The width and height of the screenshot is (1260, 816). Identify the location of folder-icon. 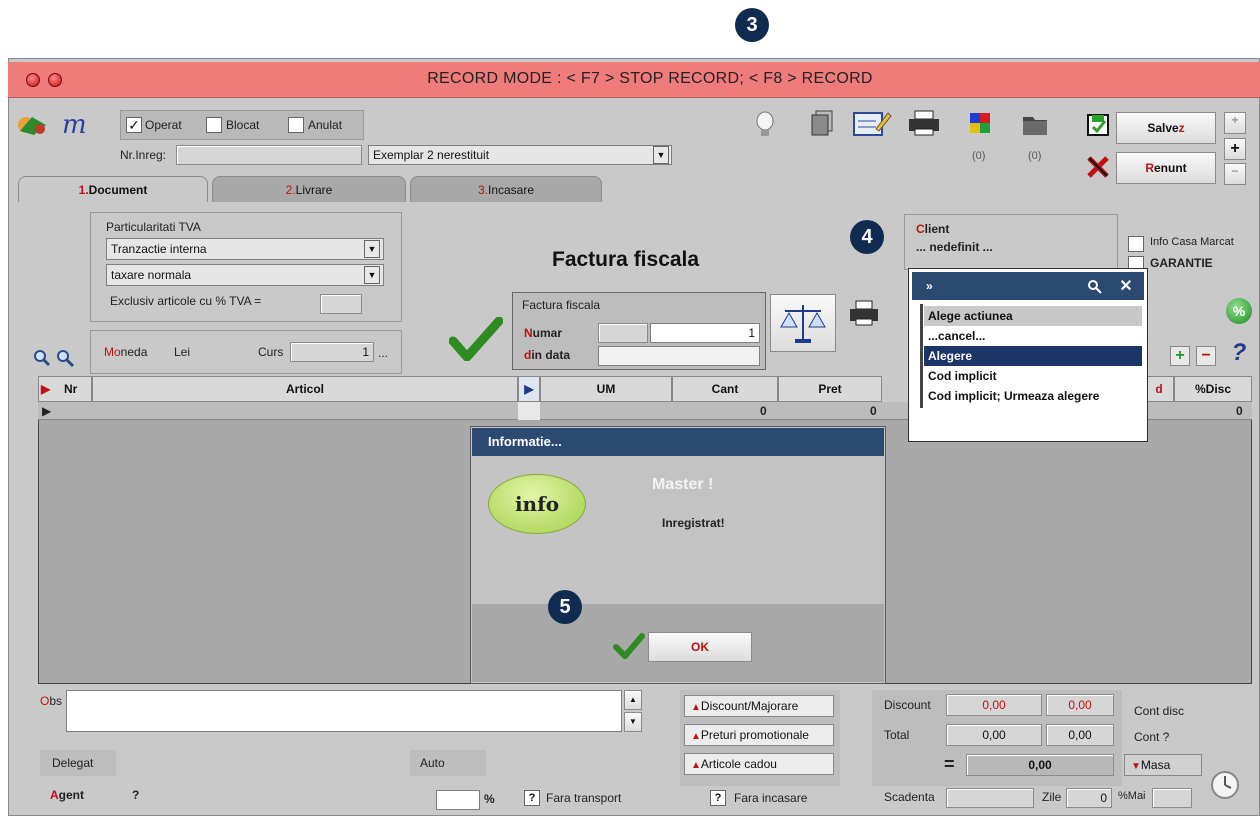
(1035, 124).